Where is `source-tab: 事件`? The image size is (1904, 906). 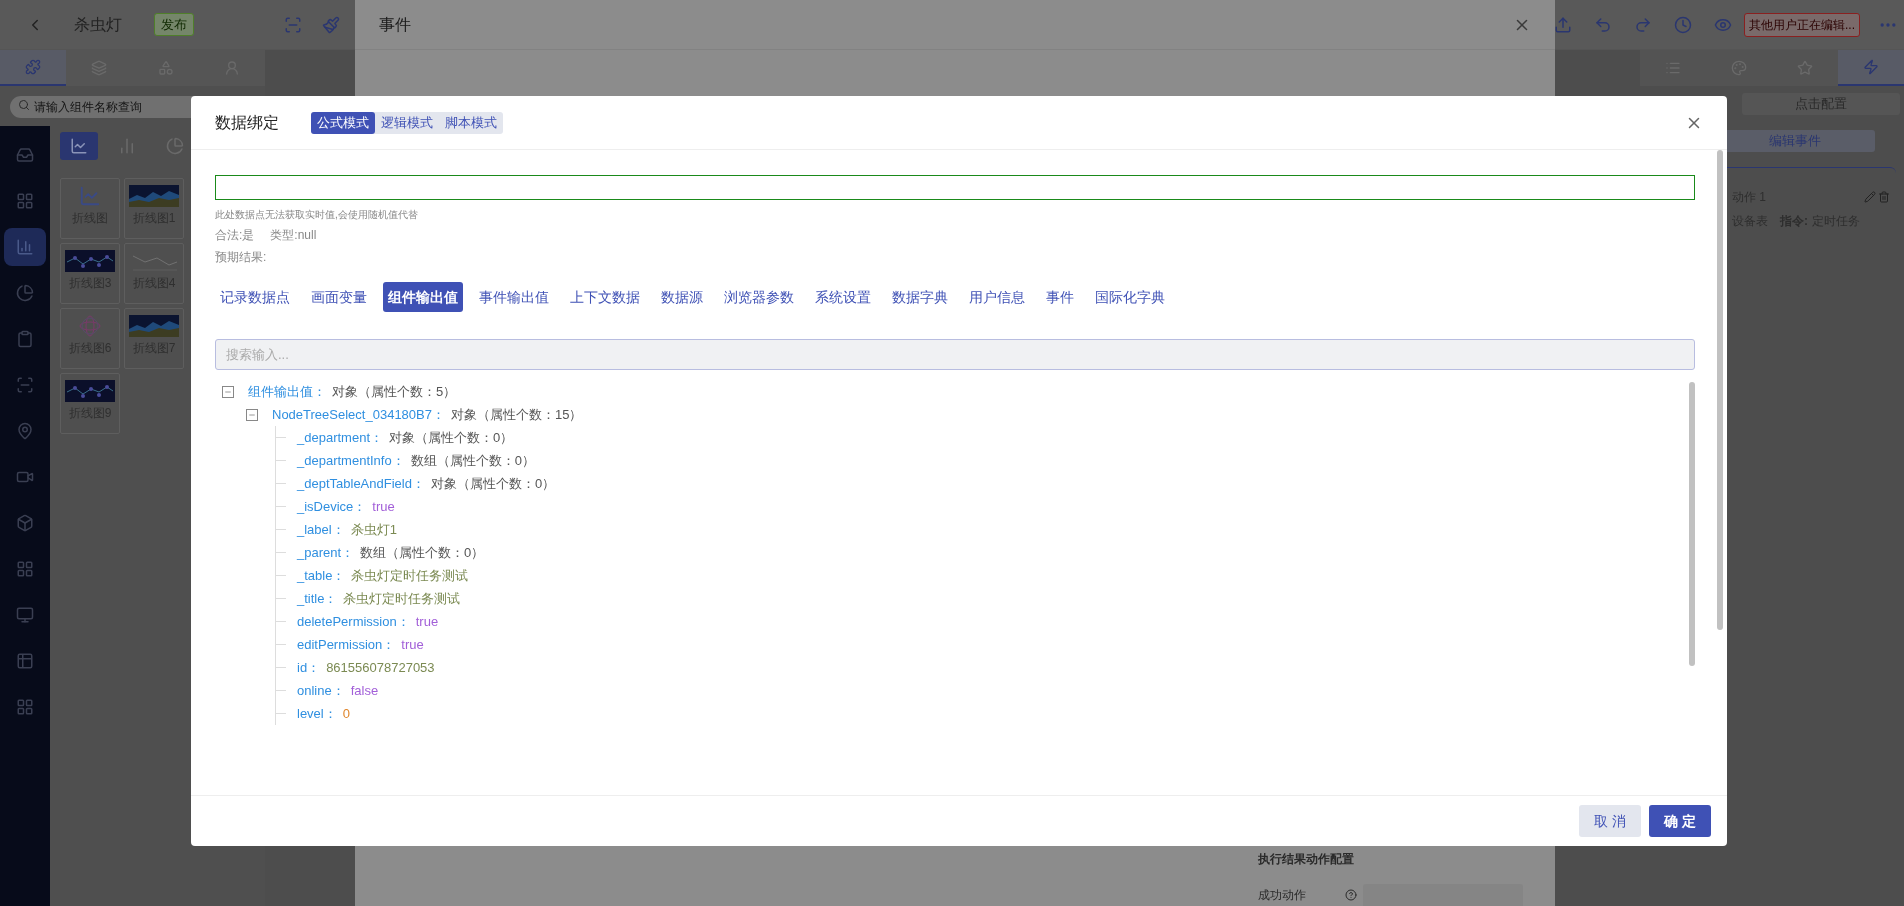
source-tab: 事件 is located at coordinates (1060, 297).